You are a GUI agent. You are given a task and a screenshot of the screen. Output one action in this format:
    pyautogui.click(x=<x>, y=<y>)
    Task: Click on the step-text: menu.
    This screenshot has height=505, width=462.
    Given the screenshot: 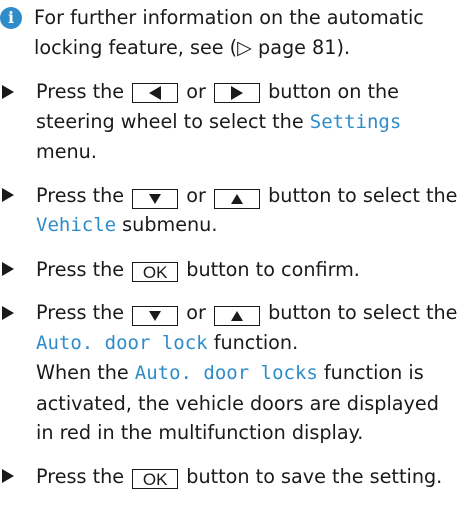 What is the action you would take?
    pyautogui.click(x=66, y=151)
    